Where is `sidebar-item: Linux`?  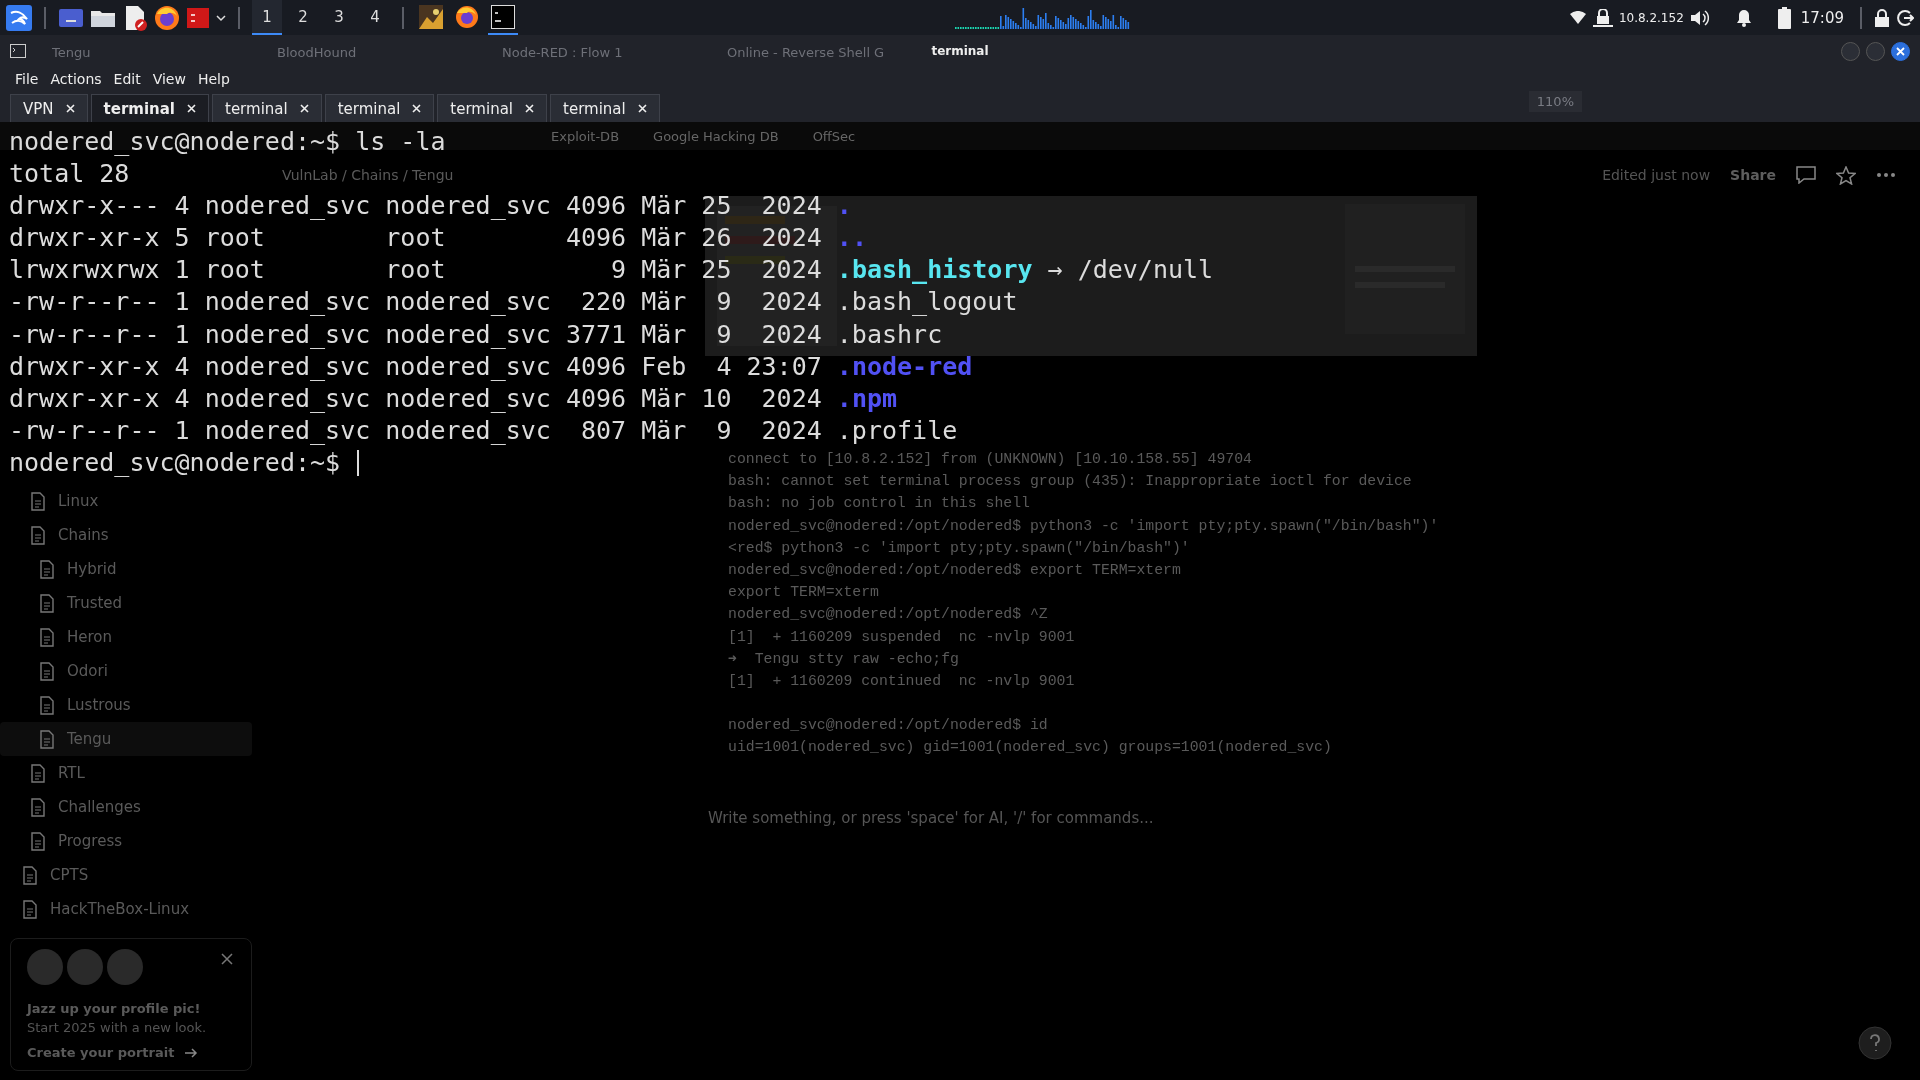 sidebar-item: Linux is located at coordinates (126, 501).